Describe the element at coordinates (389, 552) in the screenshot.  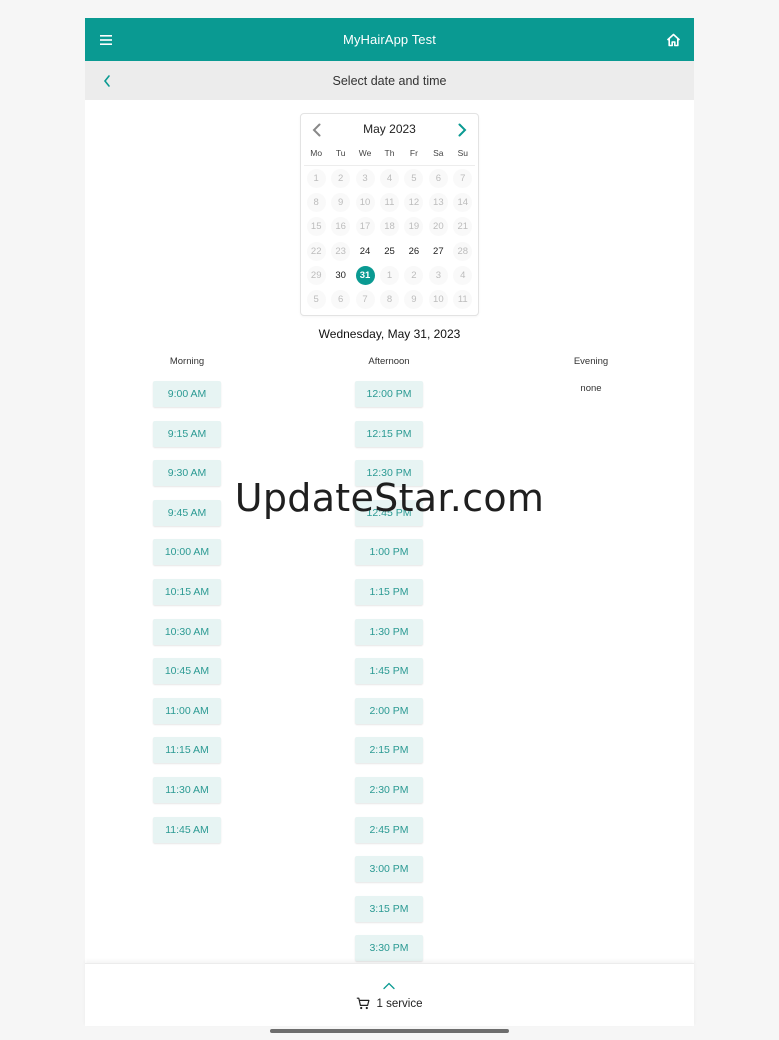
I see `afternoon-time-slot-button: 1:00 PM` at that location.